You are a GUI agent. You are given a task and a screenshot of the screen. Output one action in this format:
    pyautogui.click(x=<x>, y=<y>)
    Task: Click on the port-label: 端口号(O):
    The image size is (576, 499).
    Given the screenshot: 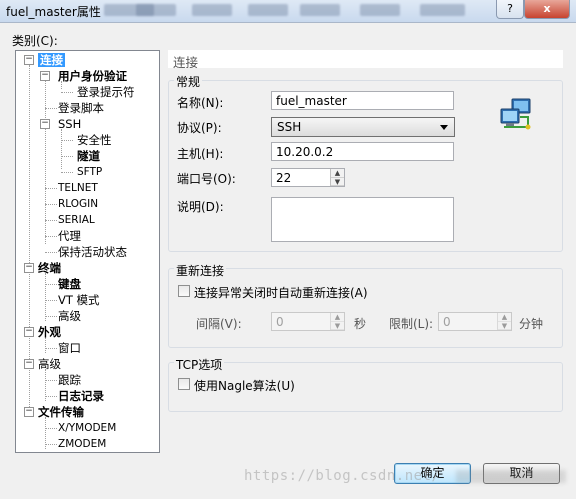 What is the action you would take?
    pyautogui.click(x=206, y=179)
    